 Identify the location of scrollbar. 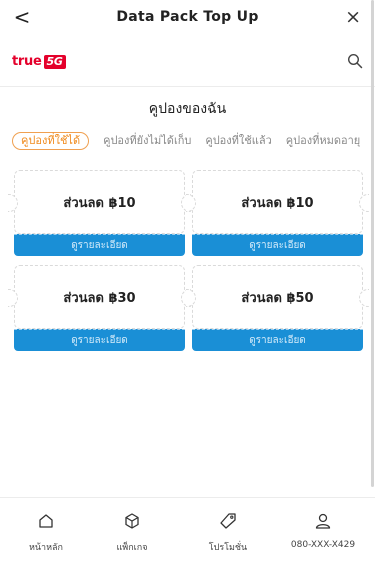
(372, 243).